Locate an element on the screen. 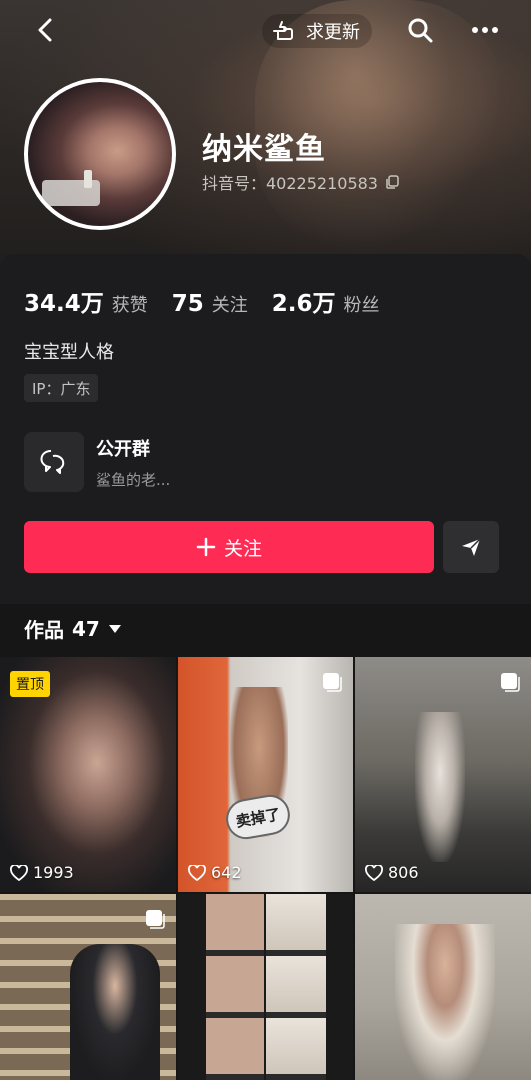  hand-point-icon is located at coordinates (283, 30).